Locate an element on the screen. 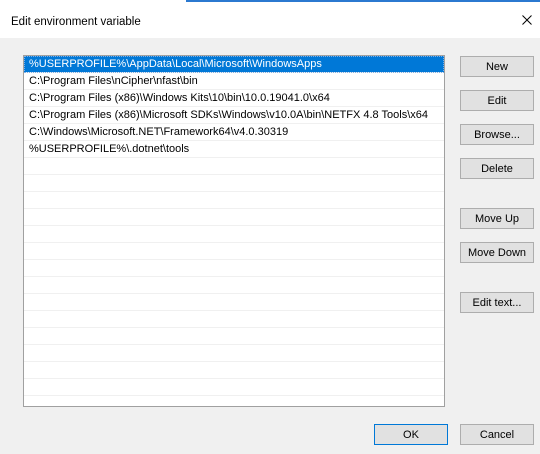 This screenshot has height=454, width=540. path-list-item: %USERPROFILE%\.dotnet\tools is located at coordinates (234, 149).